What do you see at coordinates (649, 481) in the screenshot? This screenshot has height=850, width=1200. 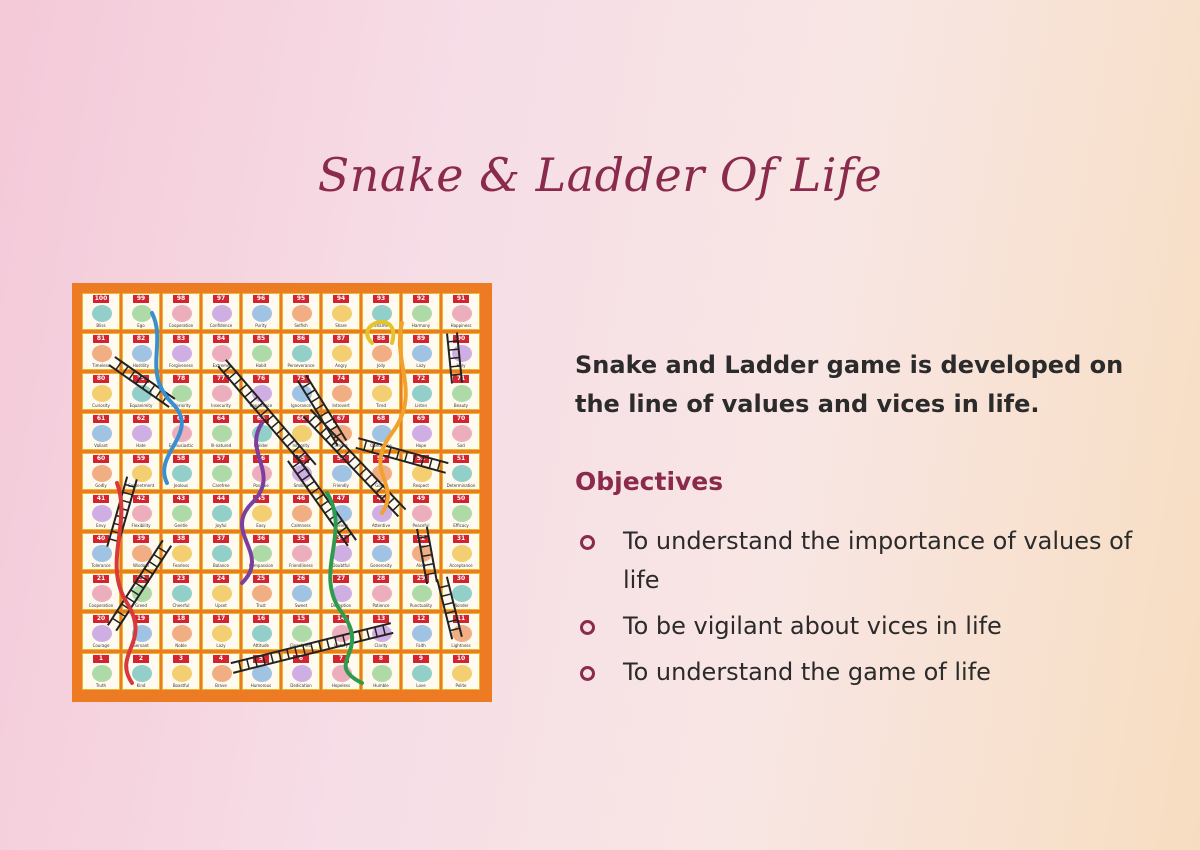 I see `objectives-heading: Objectives` at bounding box center [649, 481].